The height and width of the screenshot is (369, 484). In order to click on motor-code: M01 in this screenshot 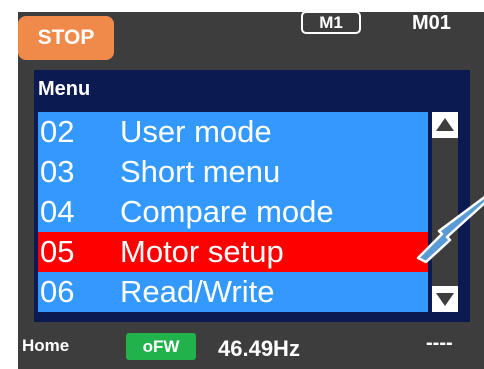, I will do `click(431, 23)`.